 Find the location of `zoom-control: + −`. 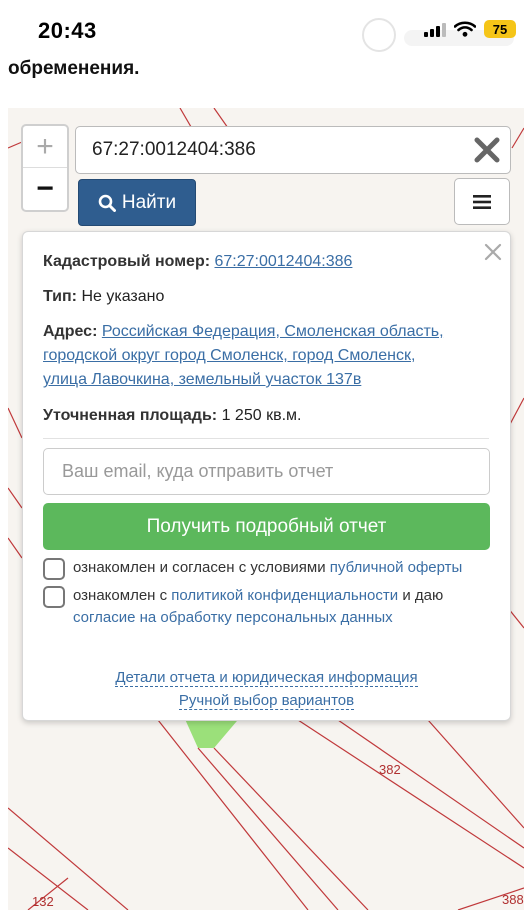

zoom-control: + − is located at coordinates (45, 168).